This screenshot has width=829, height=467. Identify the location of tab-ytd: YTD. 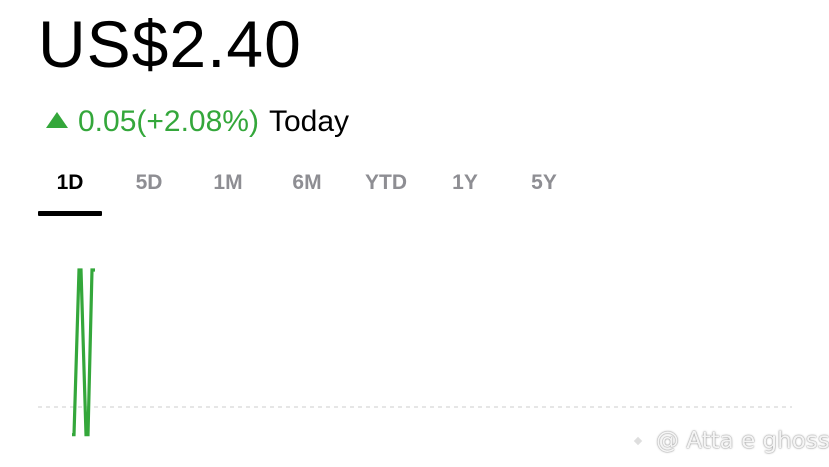
(386, 183).